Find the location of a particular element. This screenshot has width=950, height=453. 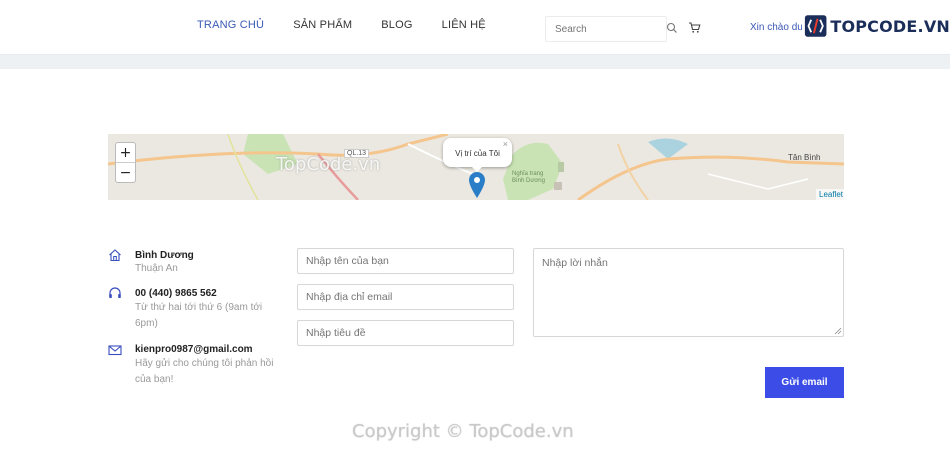

subject-input is located at coordinates (405, 333).